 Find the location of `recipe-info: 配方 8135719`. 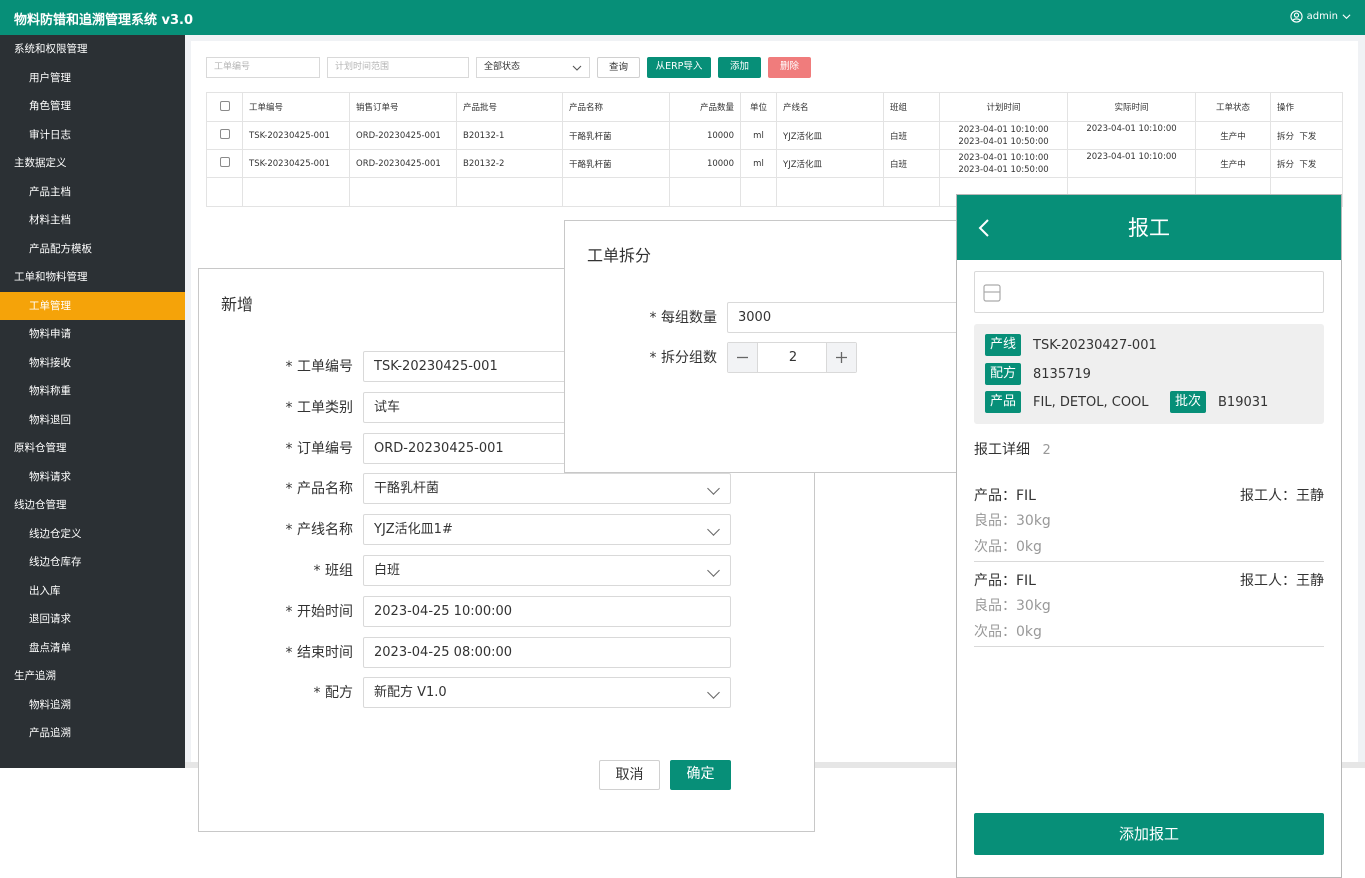

recipe-info: 配方 8135719 is located at coordinates (1038, 374).